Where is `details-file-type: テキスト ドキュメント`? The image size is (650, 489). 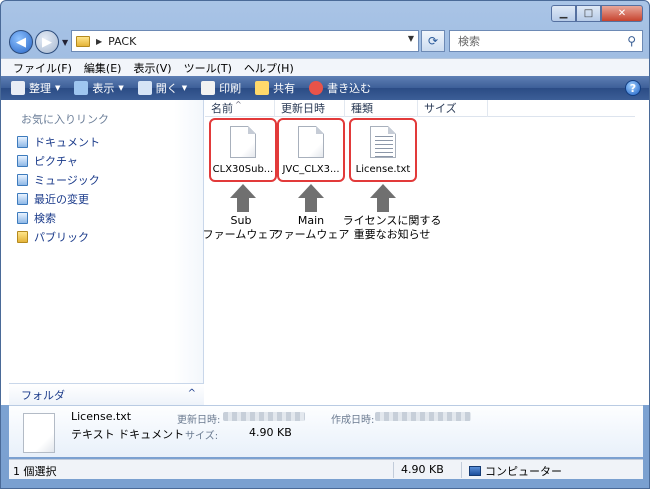
details-file-type: テキスト ドキュメント is located at coordinates (128, 434).